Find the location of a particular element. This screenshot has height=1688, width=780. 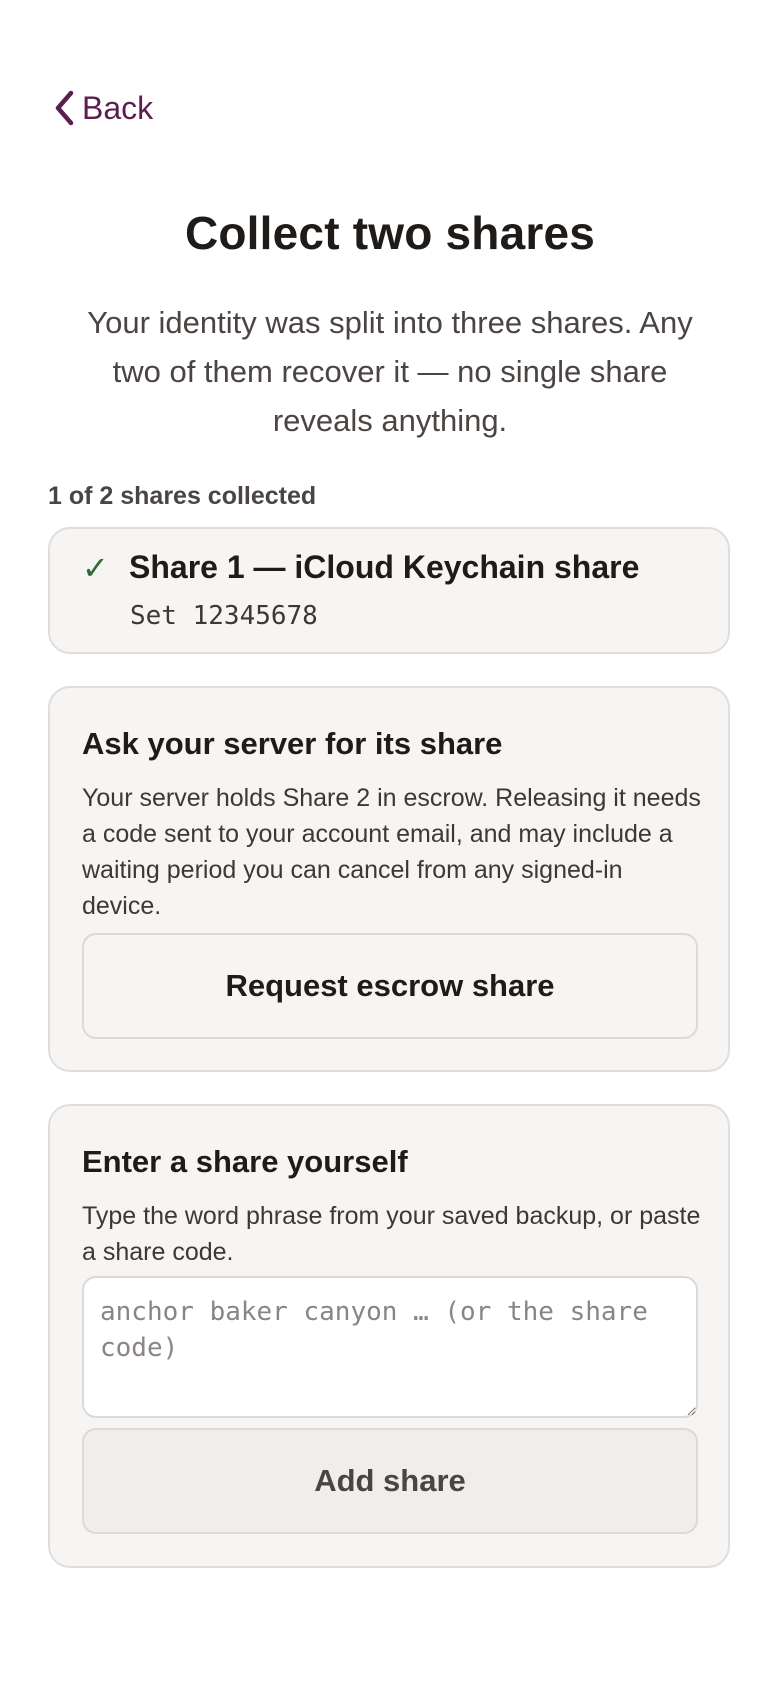

add-share-button: Add share is located at coordinates (390, 1481).